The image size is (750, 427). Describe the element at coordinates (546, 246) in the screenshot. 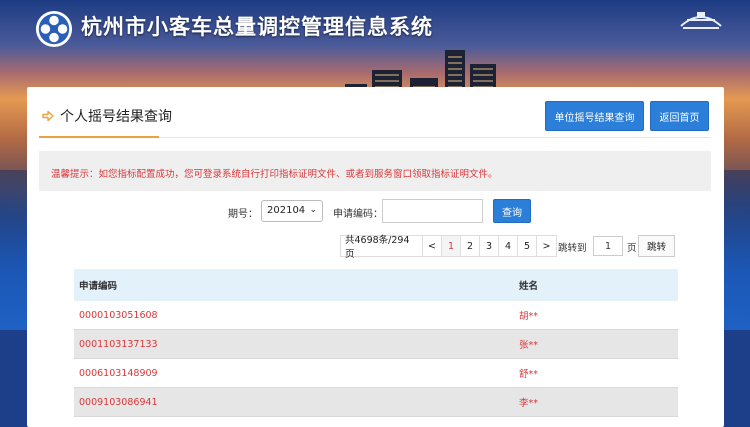

I see `next-page-button: >` at that location.